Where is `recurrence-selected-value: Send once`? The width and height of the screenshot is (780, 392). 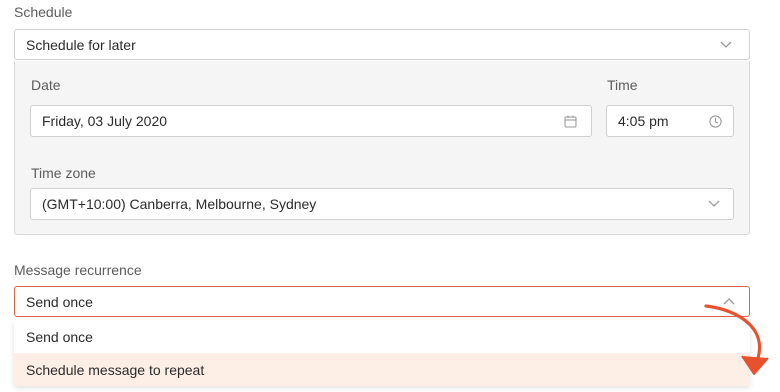
recurrence-selected-value: Send once is located at coordinates (59, 301).